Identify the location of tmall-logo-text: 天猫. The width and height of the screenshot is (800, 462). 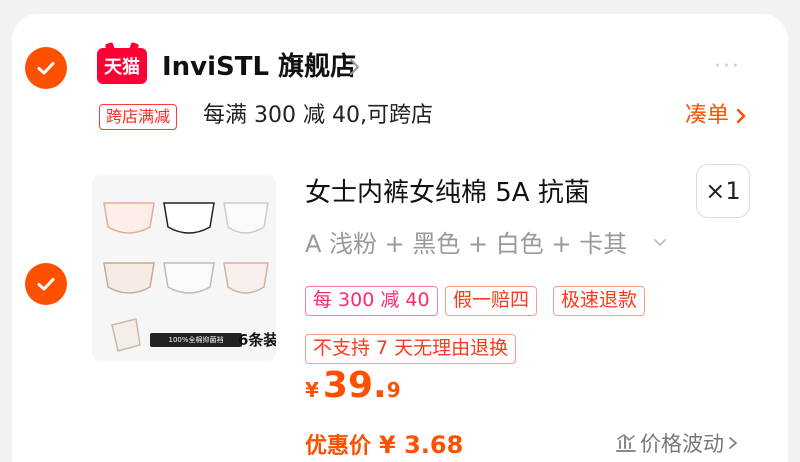
(122, 67).